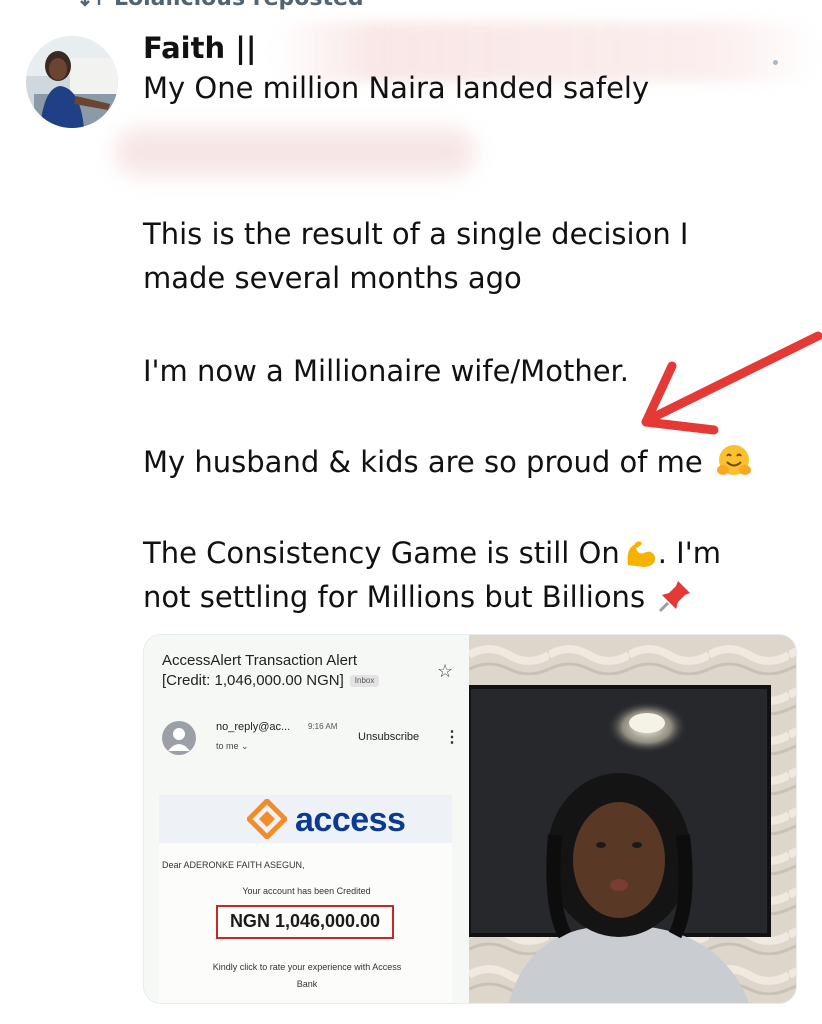 Image resolution: width=822 pixels, height=1024 pixels. Describe the element at coordinates (734, 467) in the screenshot. I see `hugging-face-icon` at that location.